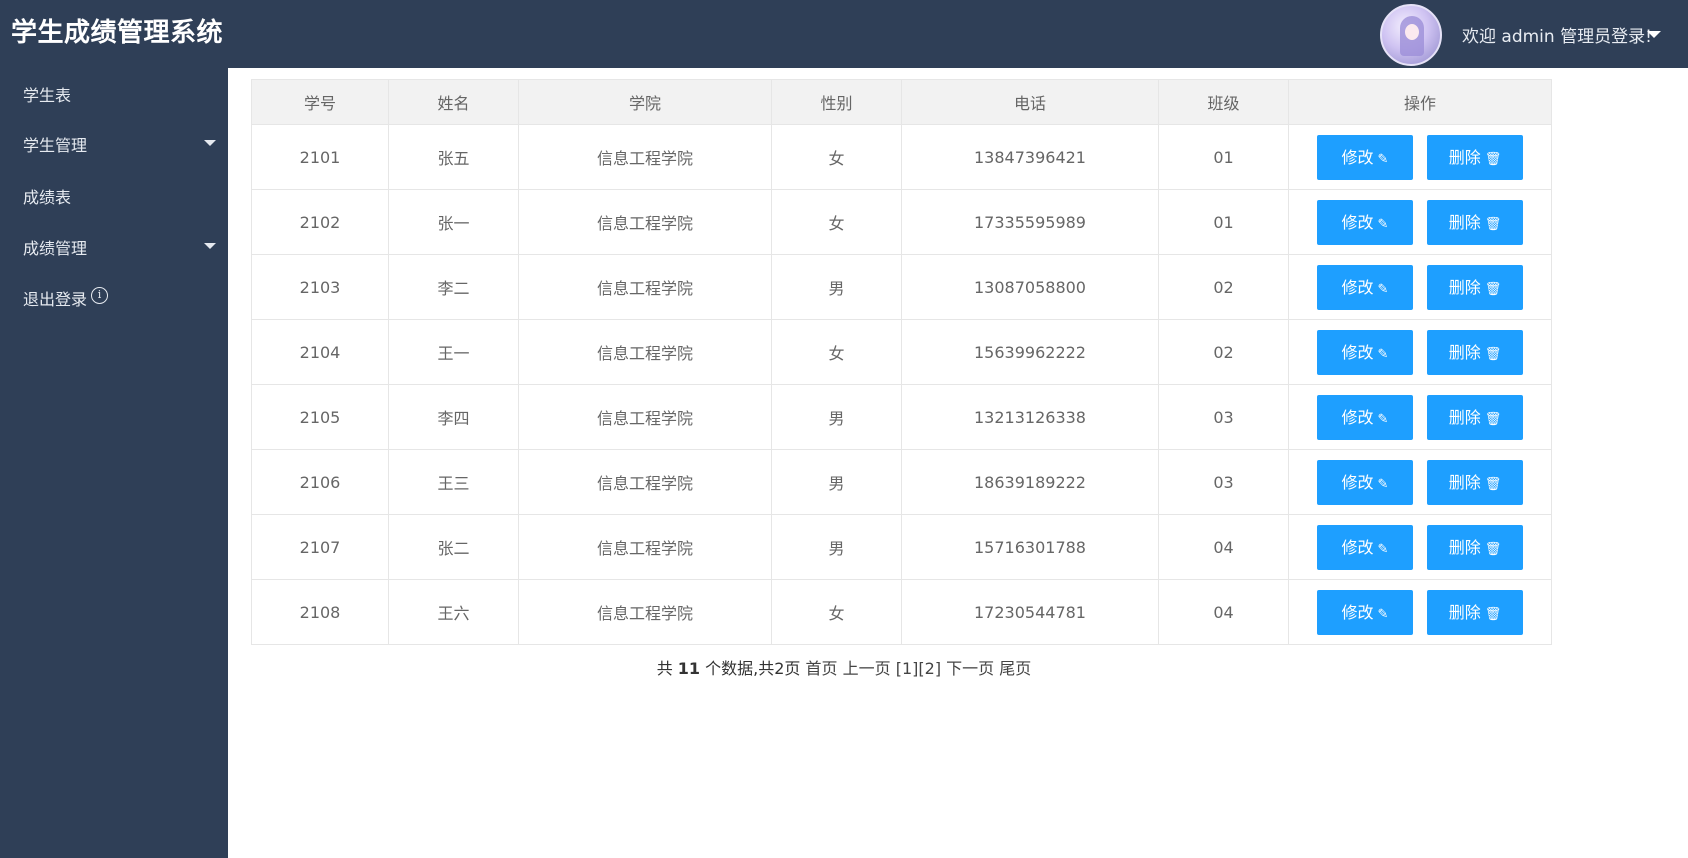 The height and width of the screenshot is (858, 1688). I want to click on cell-student-id: 2107, so click(320, 547).